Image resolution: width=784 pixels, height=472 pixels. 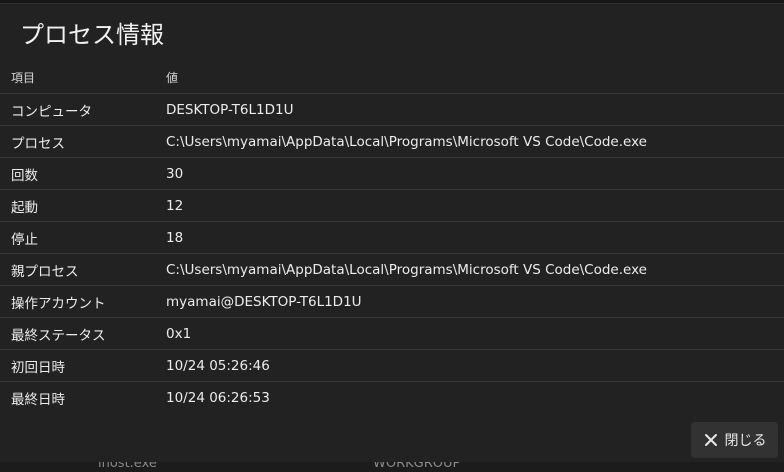 I want to click on row-value: DESKTOP-T6L1D1U, so click(x=230, y=109).